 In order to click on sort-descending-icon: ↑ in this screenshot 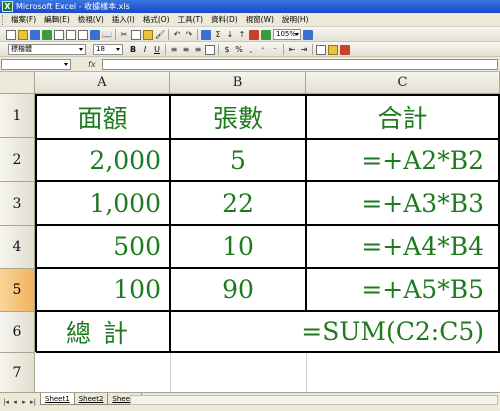, I will do `click(242, 35)`.